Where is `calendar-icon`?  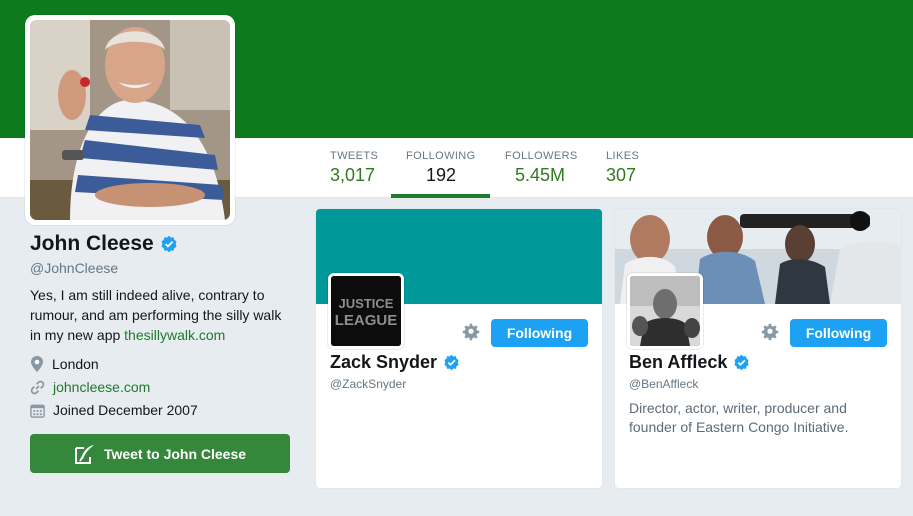 calendar-icon is located at coordinates (37, 411).